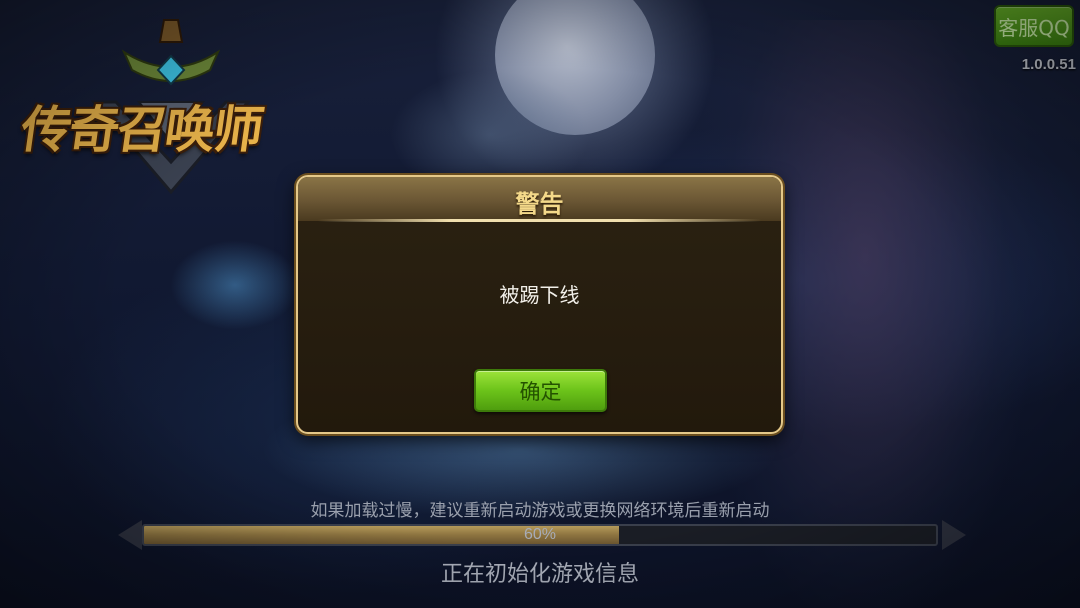  I want to click on progress-percent: 60%, so click(540, 534).